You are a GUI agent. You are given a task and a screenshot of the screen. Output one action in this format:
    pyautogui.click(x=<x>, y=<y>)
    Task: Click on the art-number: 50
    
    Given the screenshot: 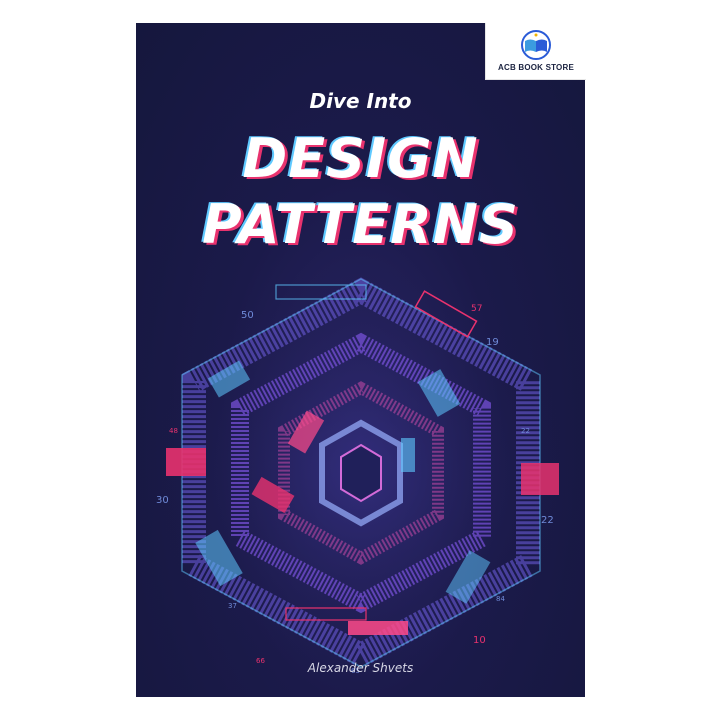 What is the action you would take?
    pyautogui.click(x=247, y=315)
    